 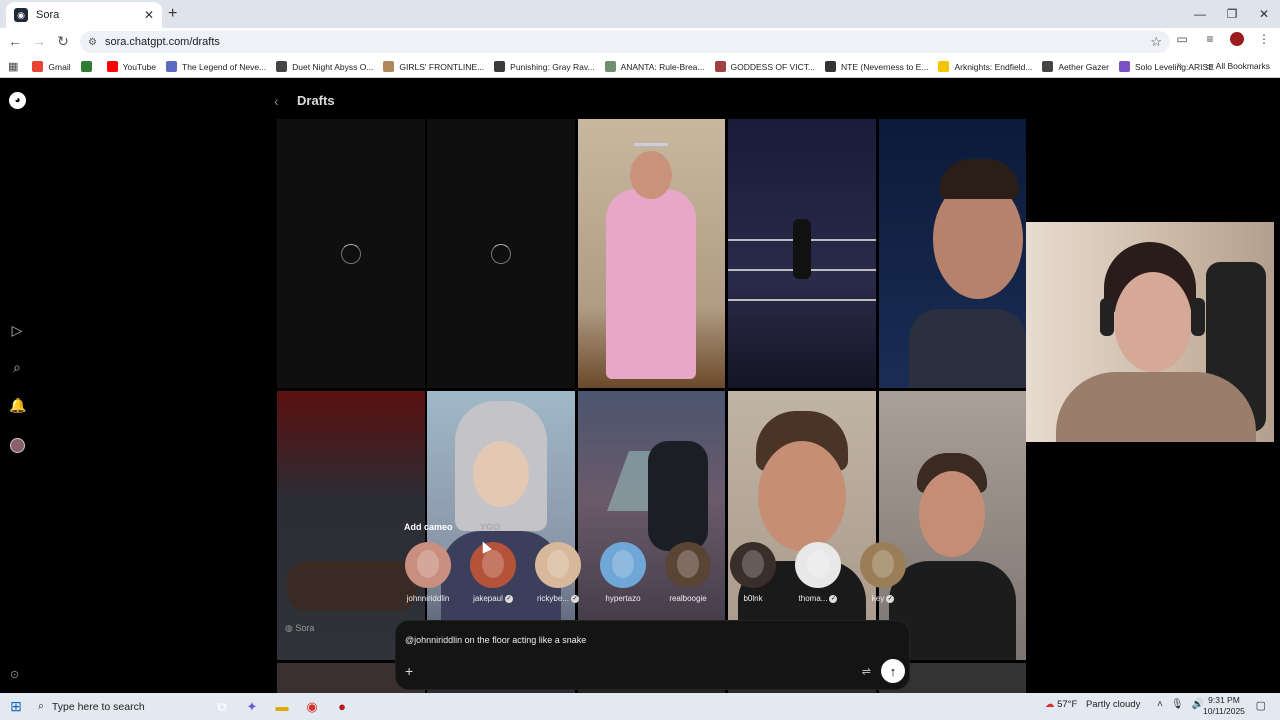 I want to click on windows-start-icon: ⊞, so click(x=16, y=706).